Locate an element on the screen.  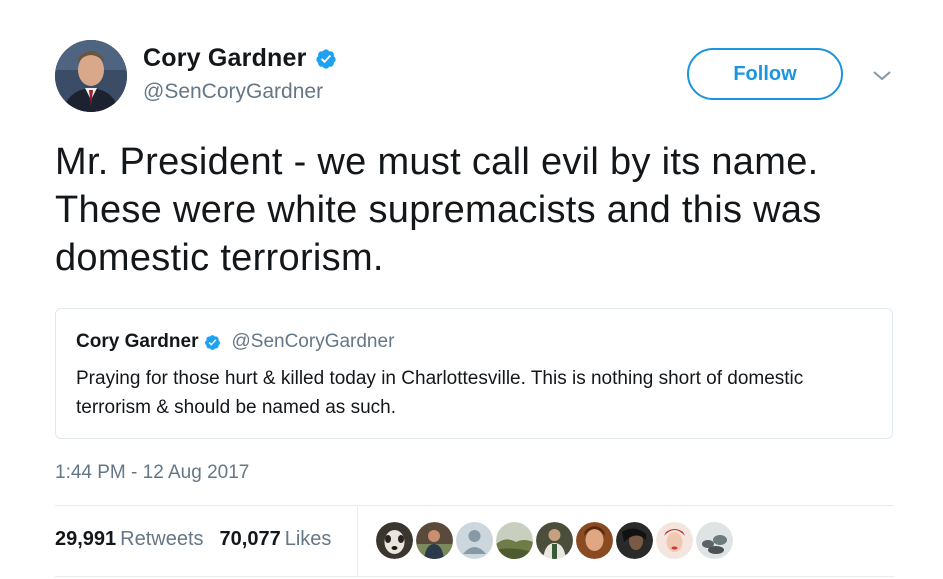
quoted-author-name: Cory Gardner is located at coordinates (137, 341).